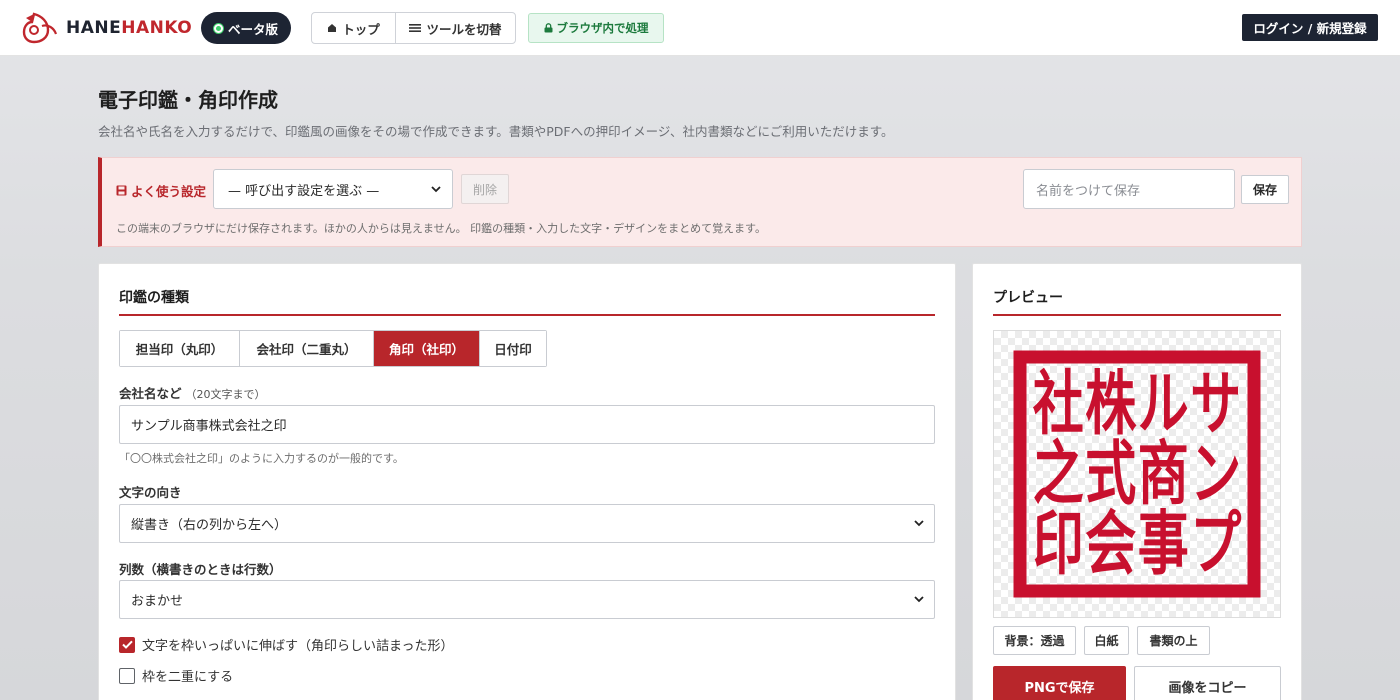  What do you see at coordinates (252, 29) in the screenshot?
I see `beta-label: ベータ版` at bounding box center [252, 29].